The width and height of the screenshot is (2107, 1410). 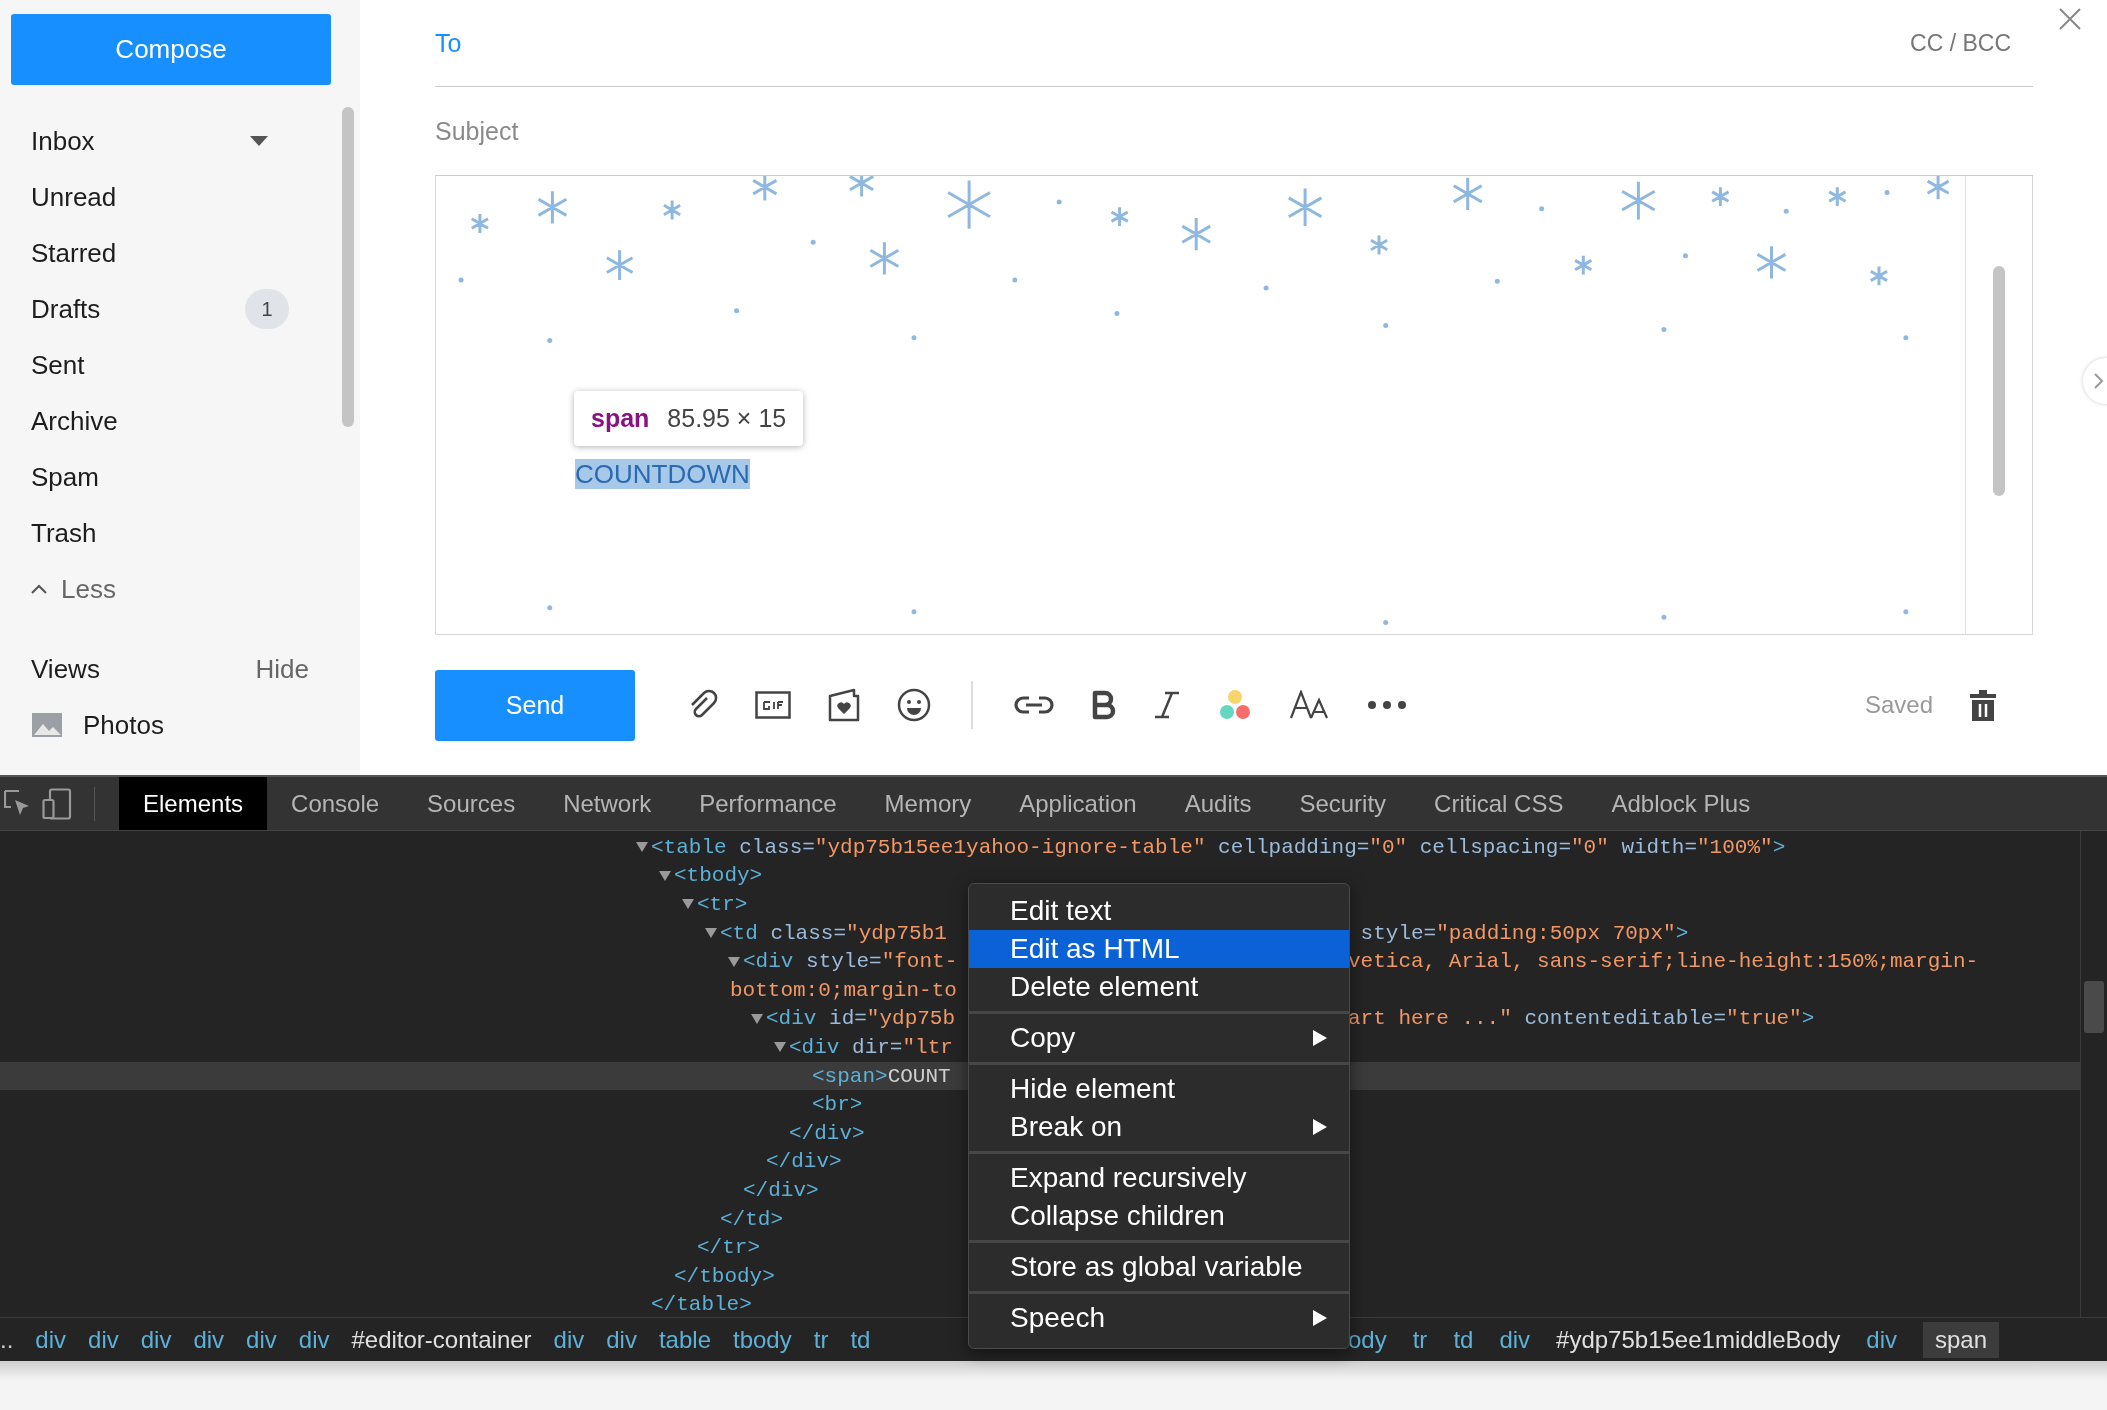 What do you see at coordinates (1033, 705) in the screenshot?
I see `link-icon` at bounding box center [1033, 705].